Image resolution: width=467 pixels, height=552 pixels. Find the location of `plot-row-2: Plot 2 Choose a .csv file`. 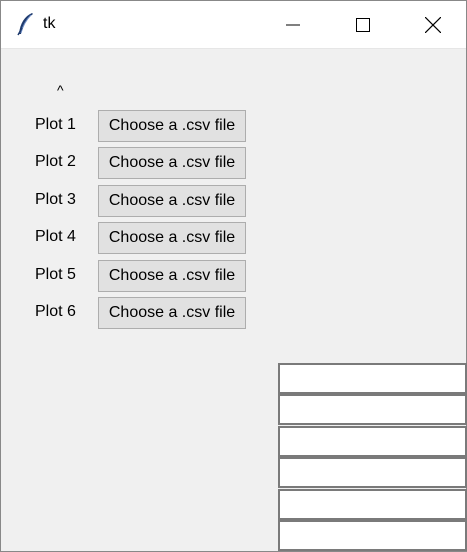

plot-row-2: Plot 2 Choose a .csv file is located at coordinates (131, 163).